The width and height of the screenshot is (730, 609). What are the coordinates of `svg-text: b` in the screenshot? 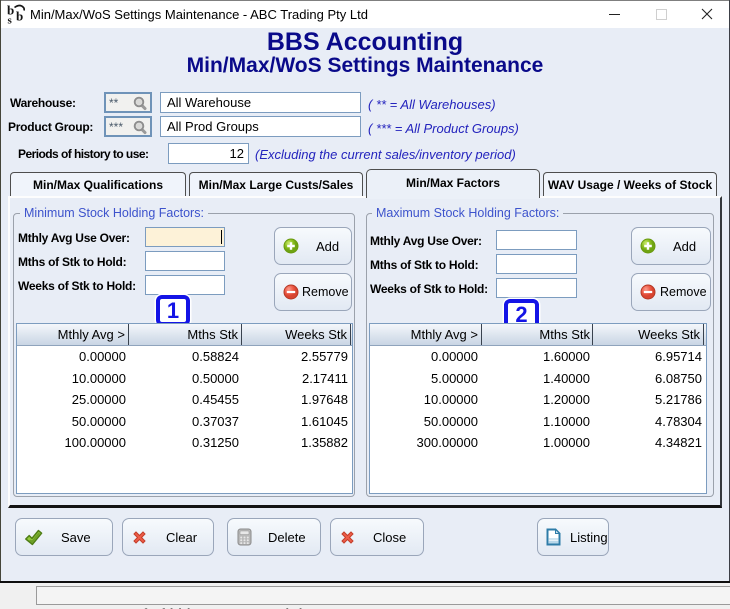 It's located at (19, 16).